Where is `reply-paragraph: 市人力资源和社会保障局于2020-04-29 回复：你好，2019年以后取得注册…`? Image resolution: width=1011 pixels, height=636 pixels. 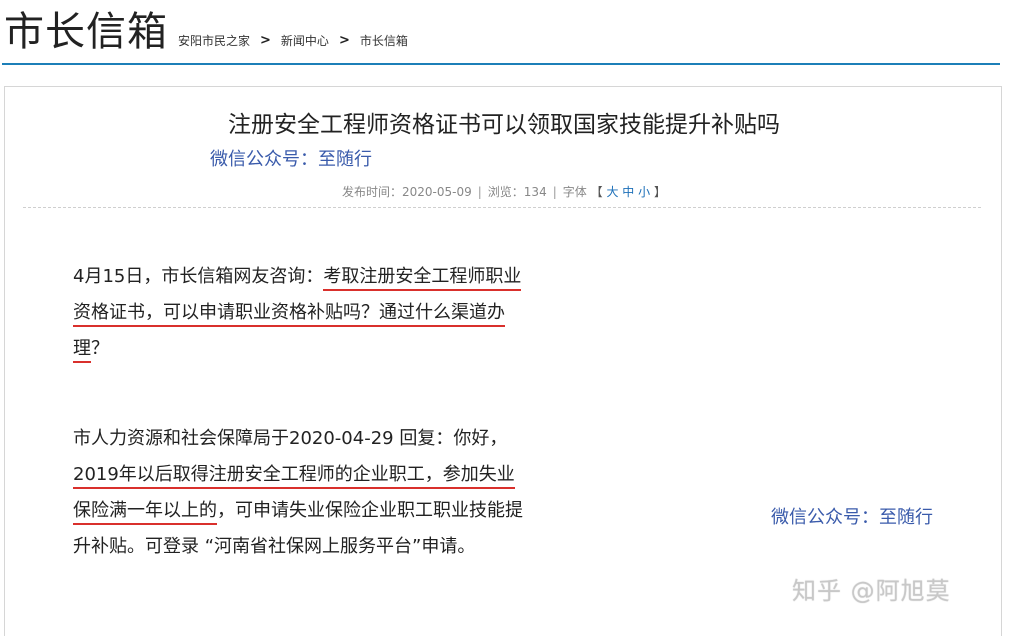
reply-paragraph: 市人力资源和社会保障局于2020-04-29 回复：你好，2019年以后取得注册… is located at coordinates (298, 493).